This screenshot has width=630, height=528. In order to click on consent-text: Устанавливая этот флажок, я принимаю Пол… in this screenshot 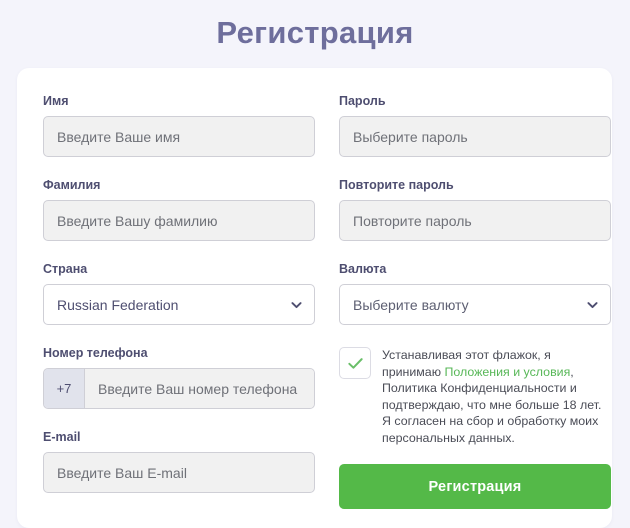, I will do `click(496, 396)`.